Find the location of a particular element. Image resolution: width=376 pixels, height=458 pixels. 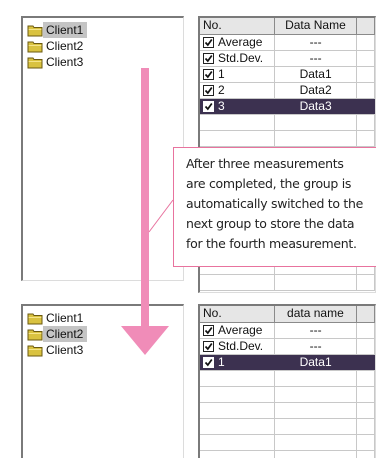

cell-no: 3 is located at coordinates (238, 106).